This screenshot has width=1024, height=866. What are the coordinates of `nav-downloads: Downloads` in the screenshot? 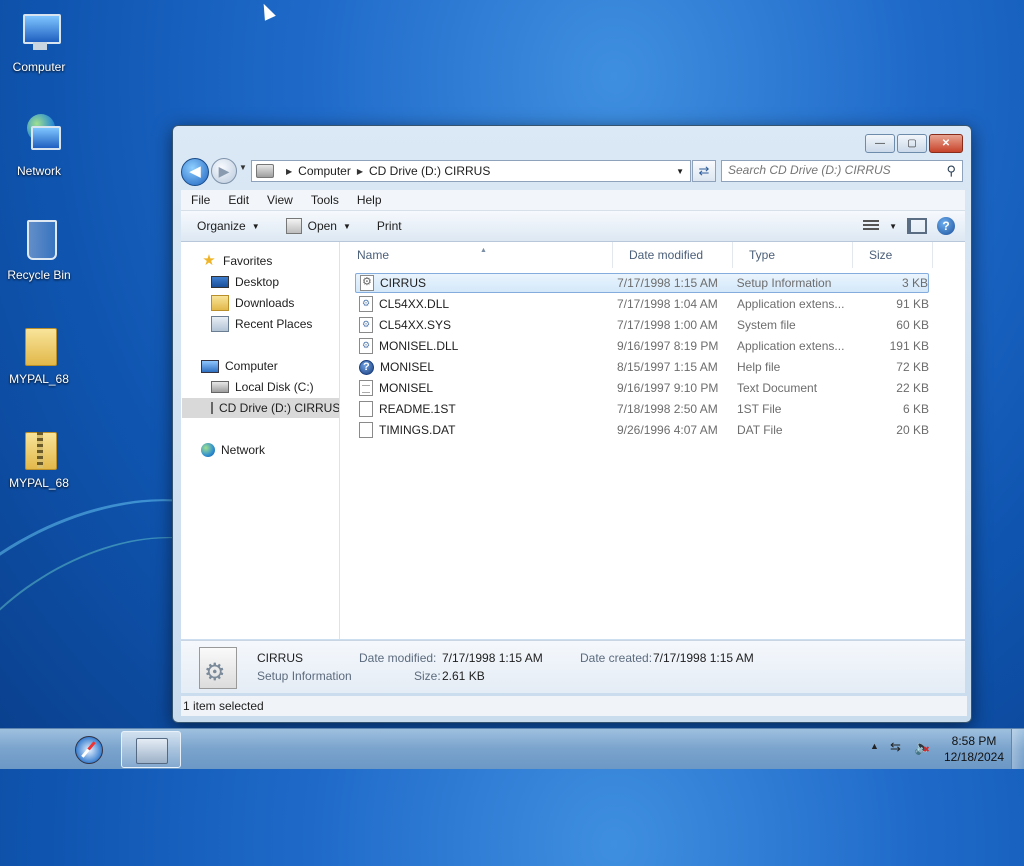 It's located at (252, 303).